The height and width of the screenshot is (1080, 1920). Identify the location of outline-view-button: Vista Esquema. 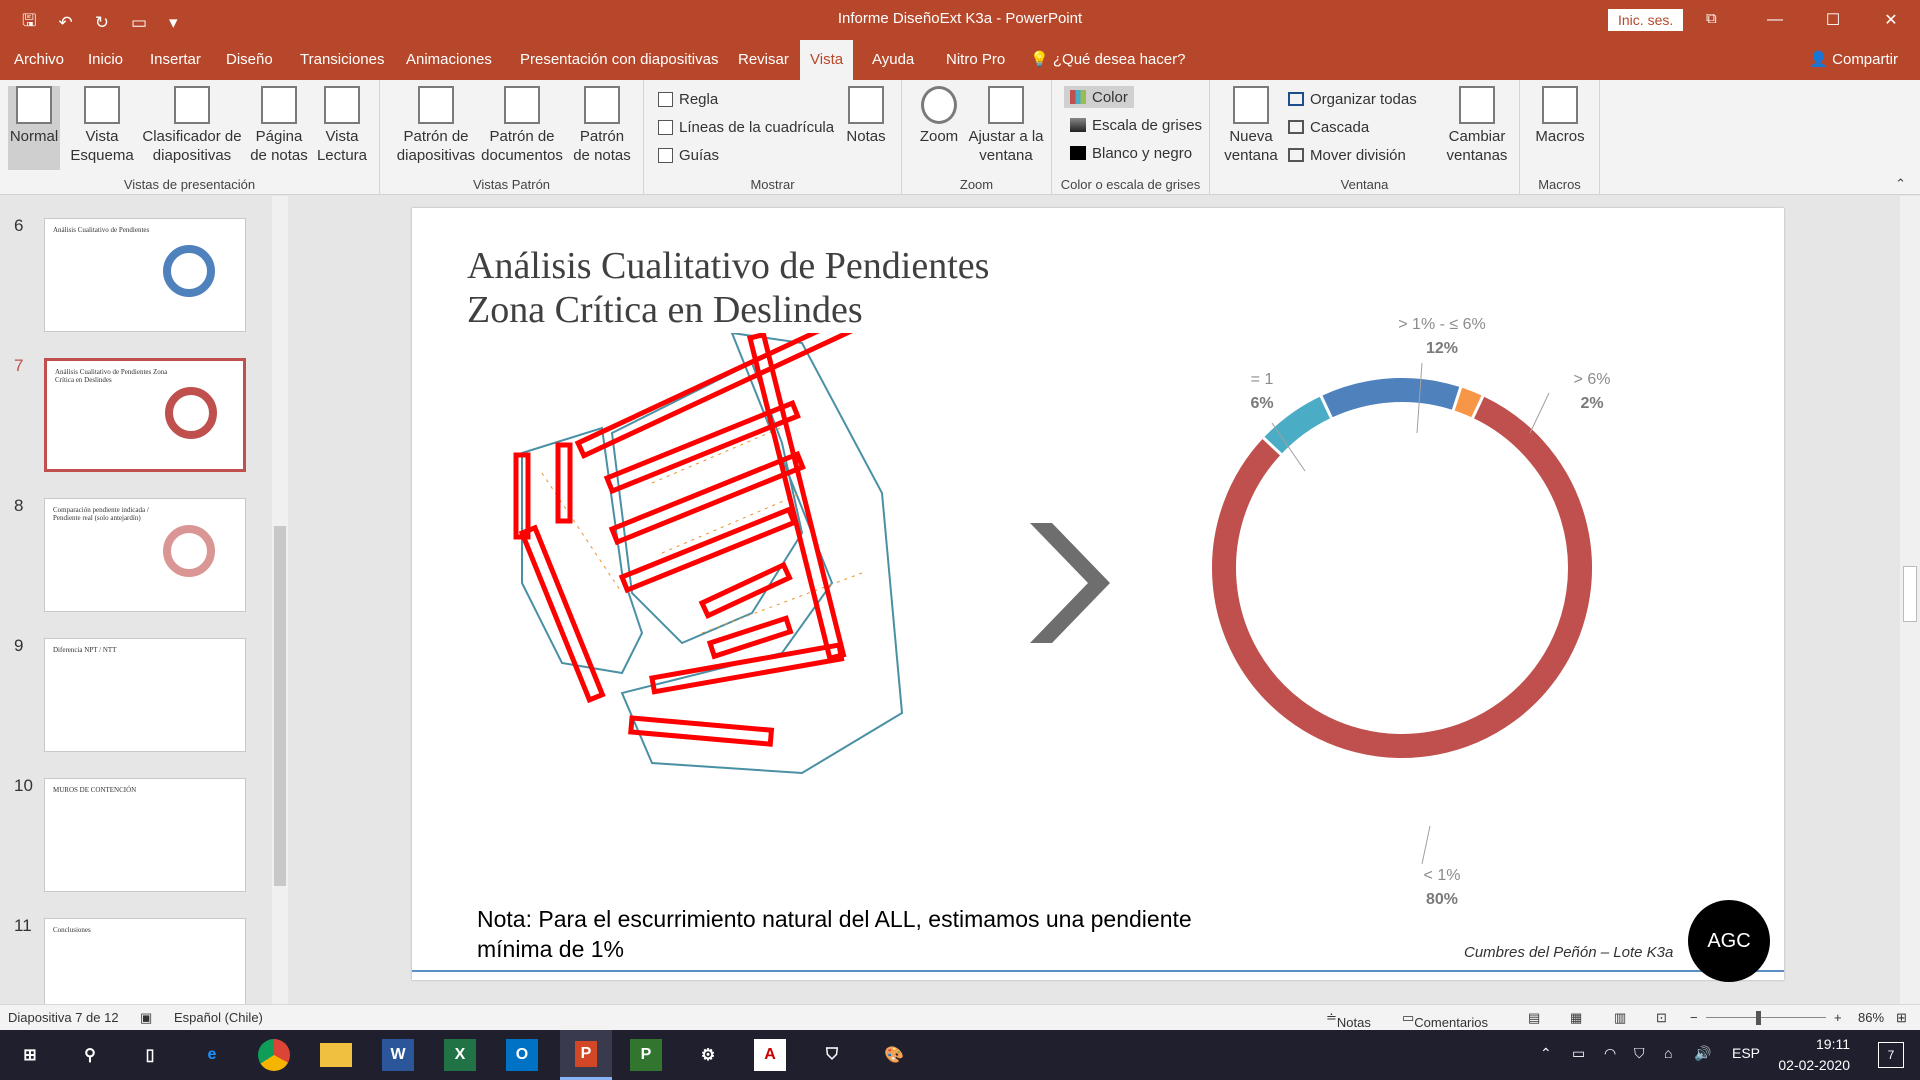
(102, 125).